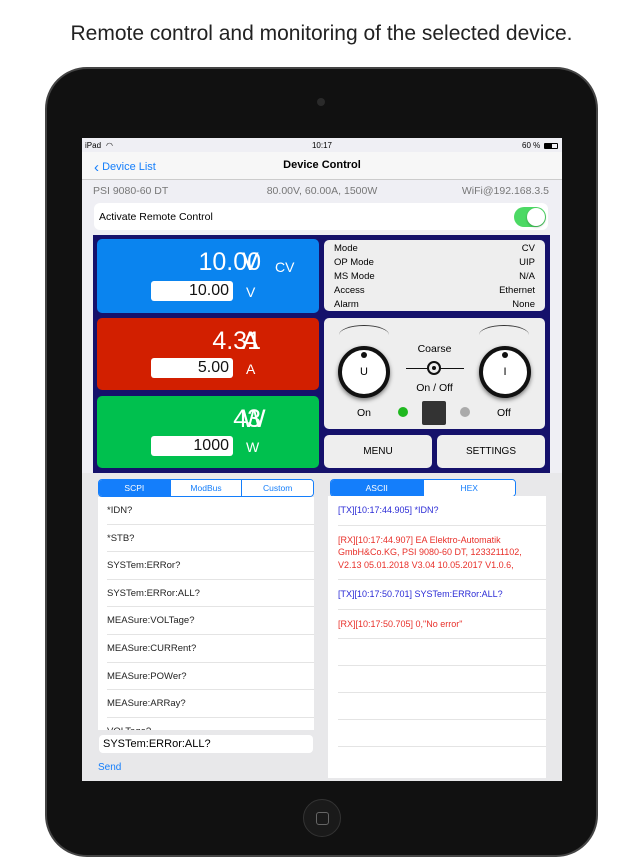 The width and height of the screenshot is (643, 858). I want to click on tab-hex: HEX, so click(468, 488).